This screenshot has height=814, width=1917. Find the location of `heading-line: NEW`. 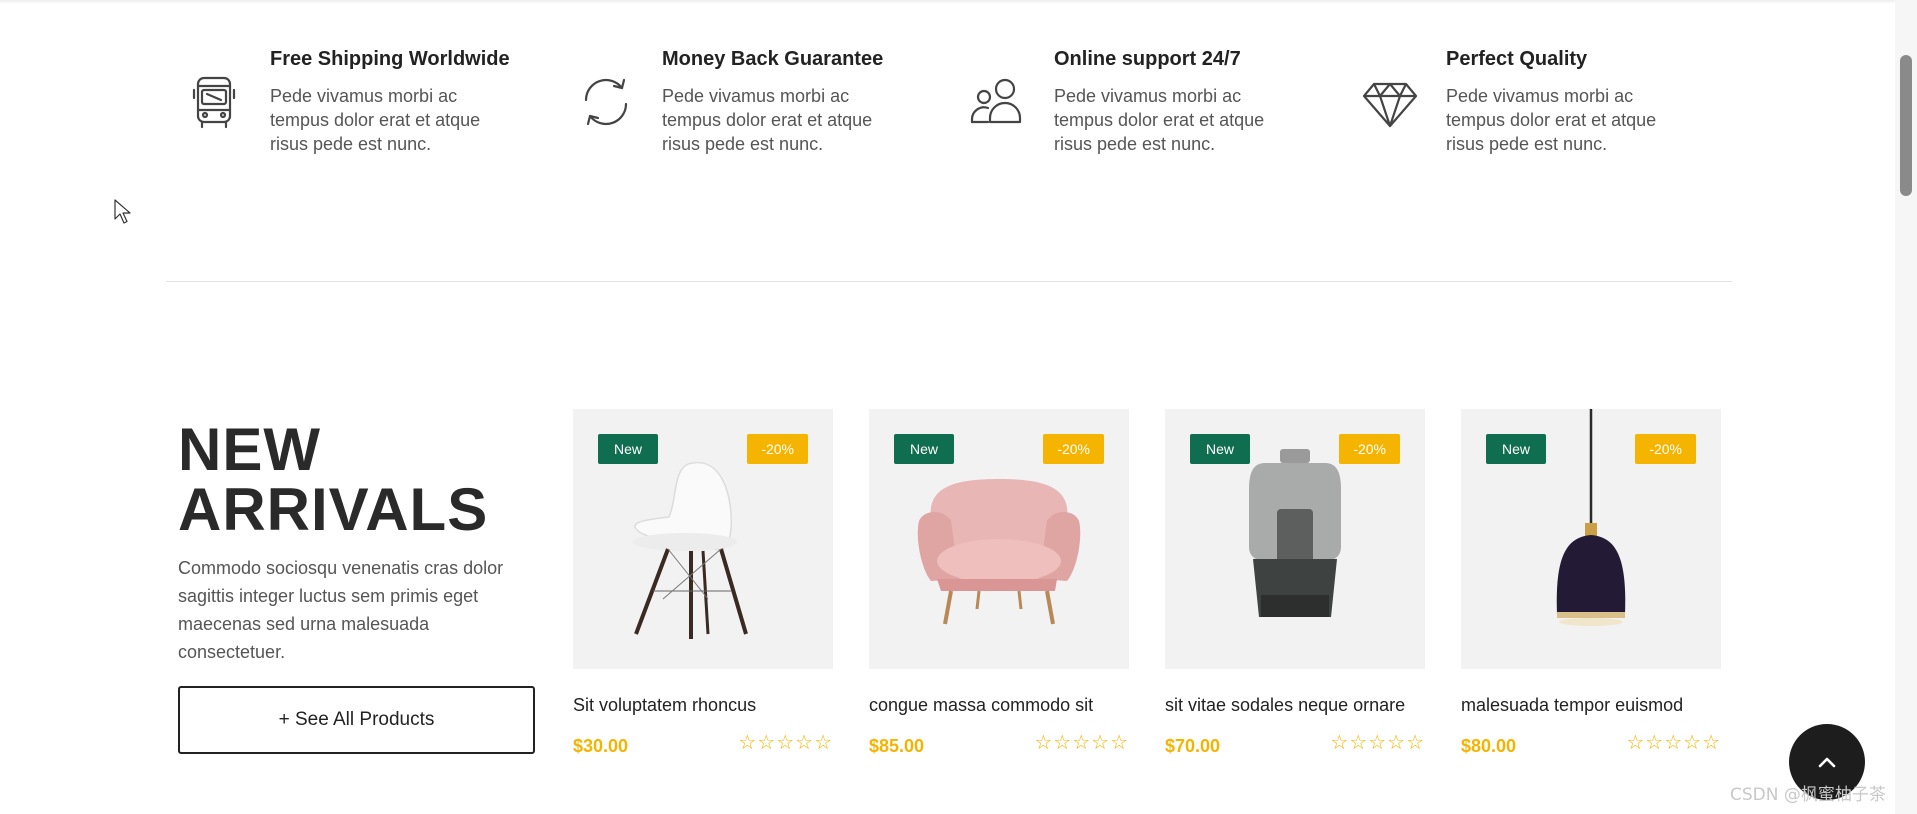

heading-line: NEW is located at coordinates (249, 449).